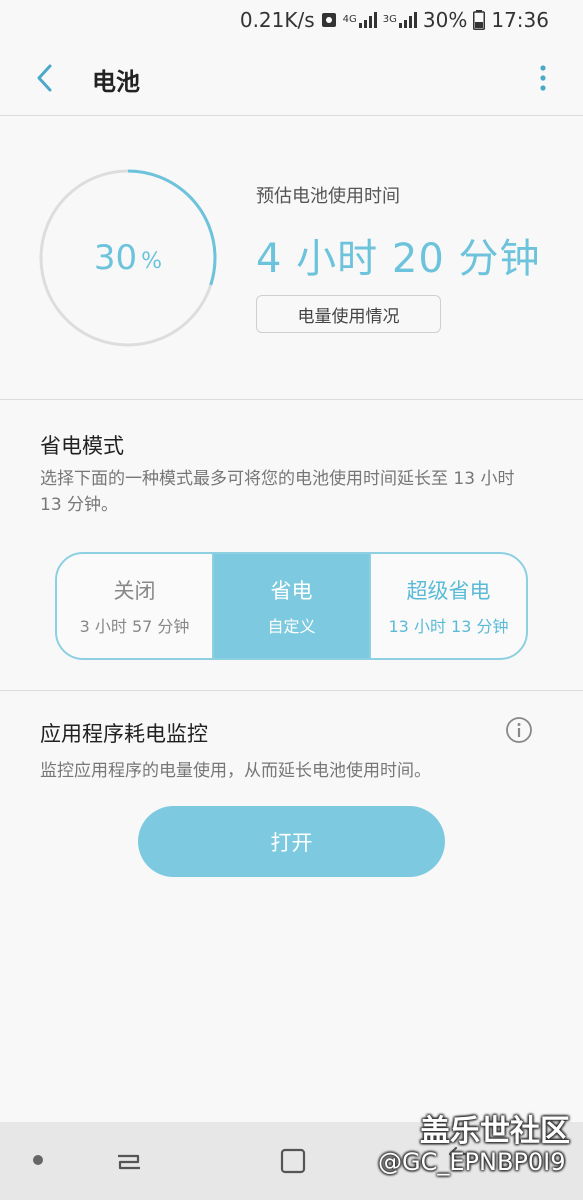 The image size is (583, 1200). Describe the element at coordinates (38, 1160) in the screenshot. I see `nav-dot-icon` at that location.